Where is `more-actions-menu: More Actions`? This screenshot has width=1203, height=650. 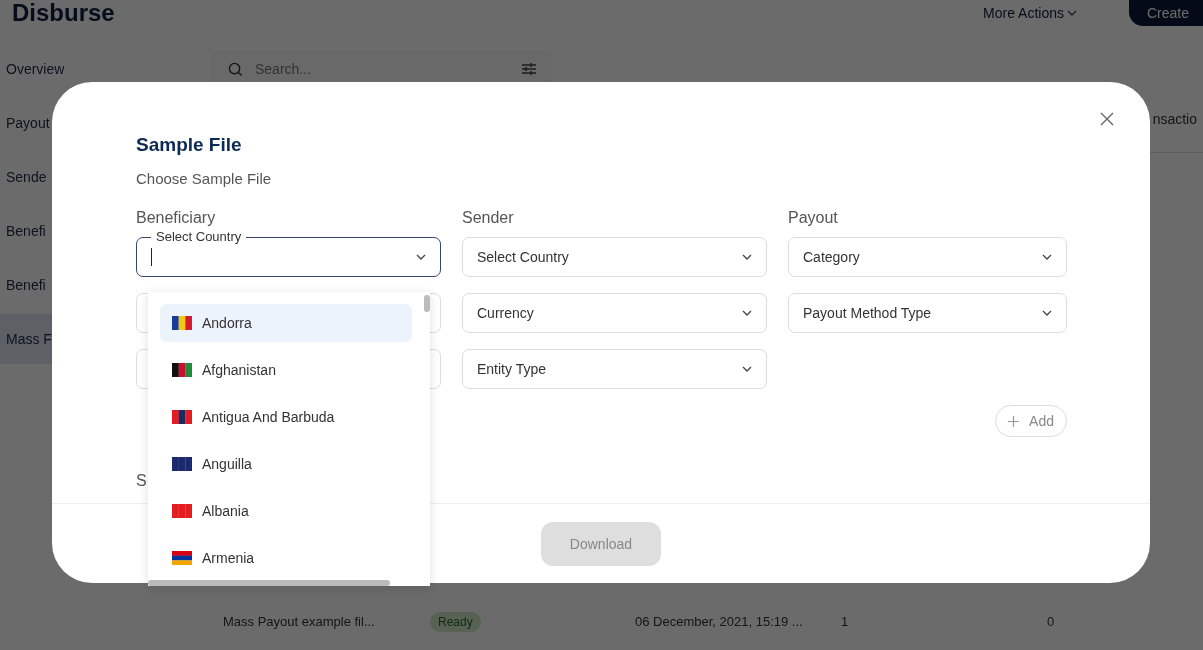 more-actions-menu: More Actions is located at coordinates (1030, 13).